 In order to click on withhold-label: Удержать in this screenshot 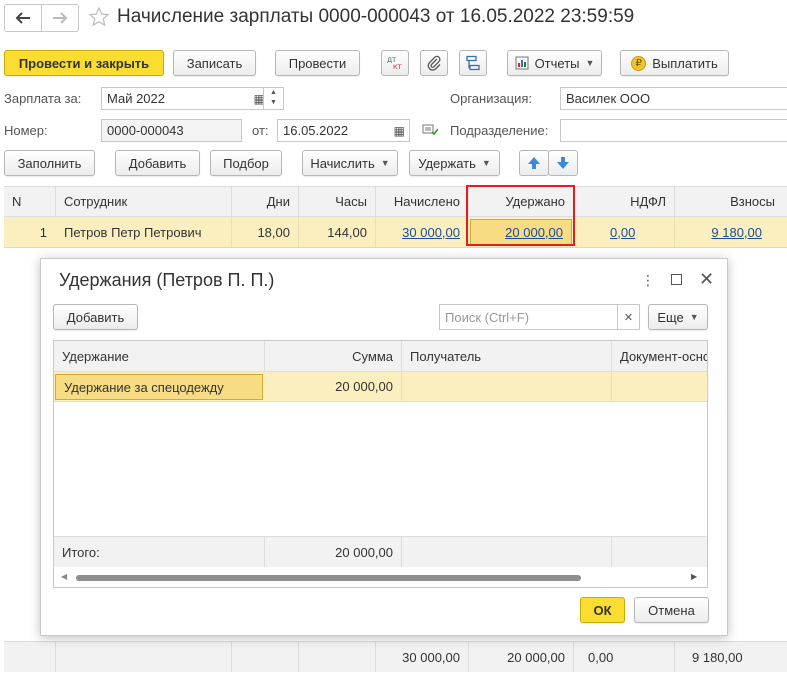, I will do `click(447, 163)`.